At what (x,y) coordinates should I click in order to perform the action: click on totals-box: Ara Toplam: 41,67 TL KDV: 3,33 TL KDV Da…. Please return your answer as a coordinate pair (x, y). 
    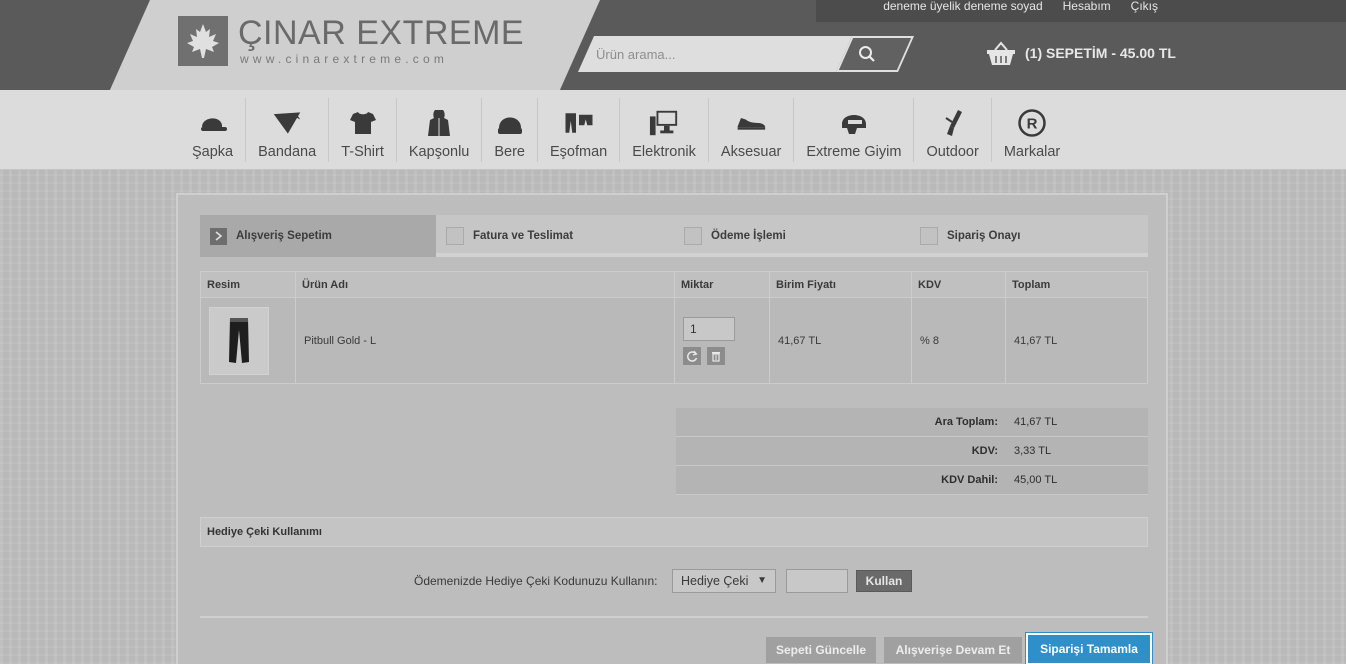
    Looking at the image, I should click on (912, 451).